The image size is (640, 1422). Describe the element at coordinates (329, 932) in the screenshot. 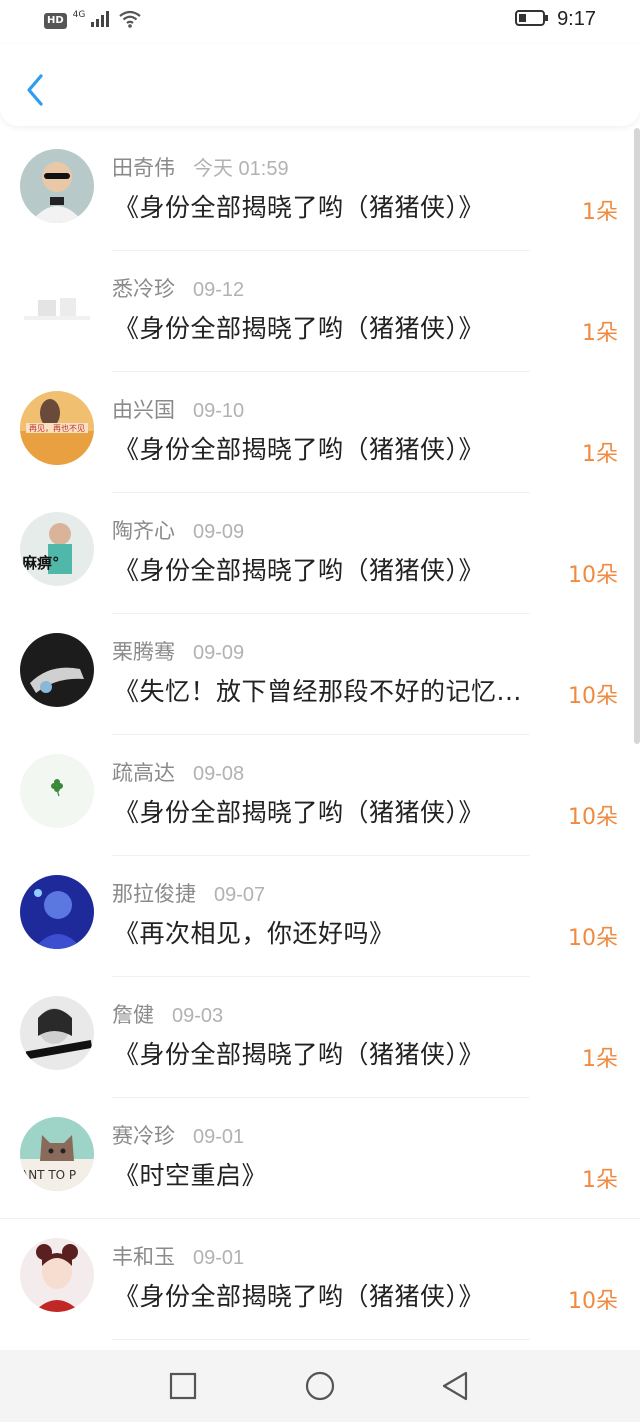

I see `article-title: 《再次相见，你还好吗》` at that location.